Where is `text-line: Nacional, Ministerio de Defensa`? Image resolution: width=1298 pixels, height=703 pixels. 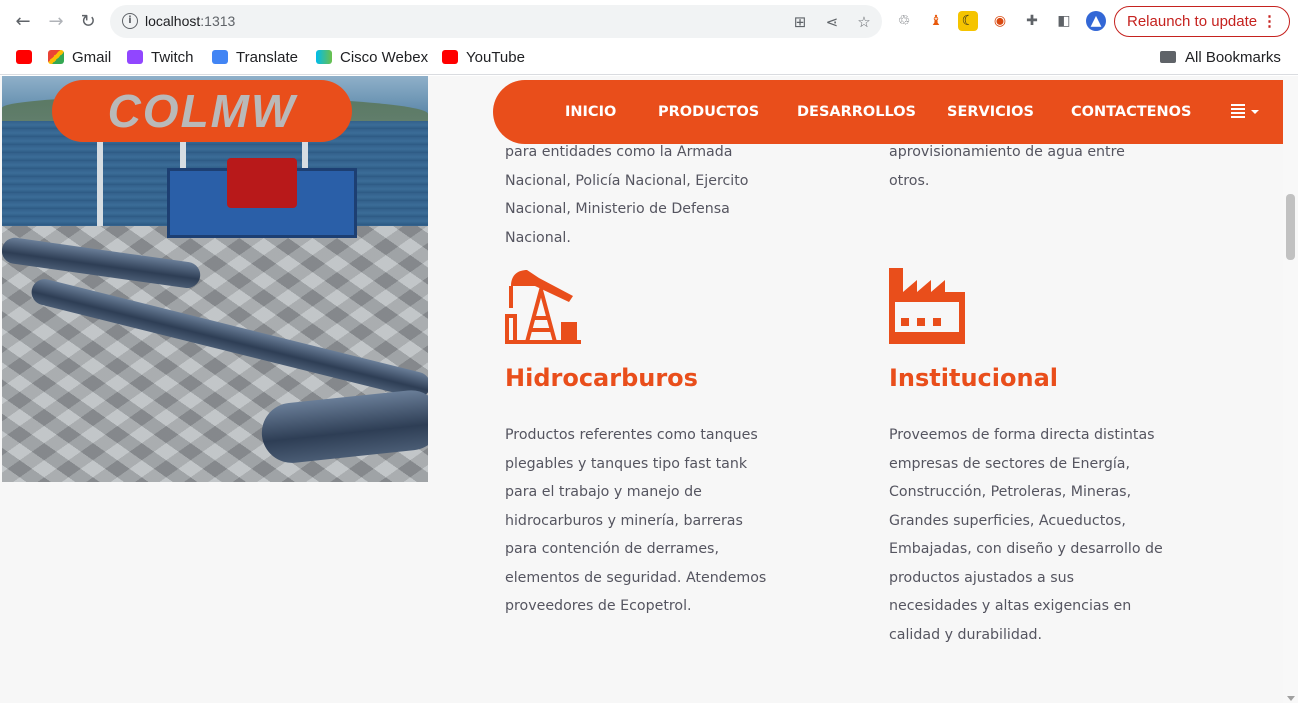 text-line: Nacional, Ministerio de Defensa is located at coordinates (617, 209).